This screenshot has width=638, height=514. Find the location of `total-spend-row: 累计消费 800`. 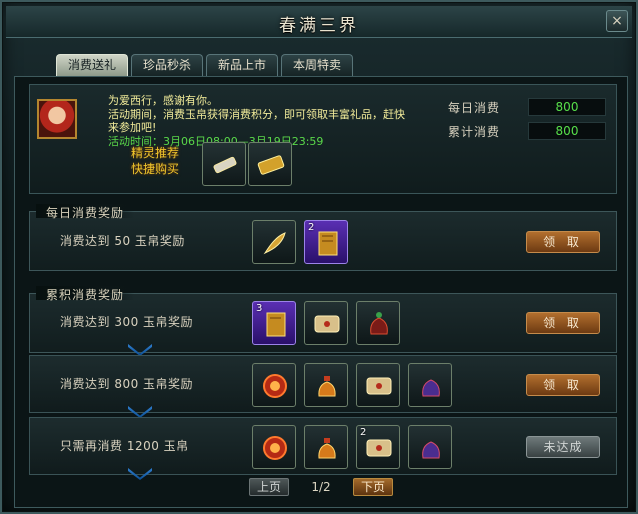

total-spend-row: 累计消费 800 is located at coordinates (527, 131).